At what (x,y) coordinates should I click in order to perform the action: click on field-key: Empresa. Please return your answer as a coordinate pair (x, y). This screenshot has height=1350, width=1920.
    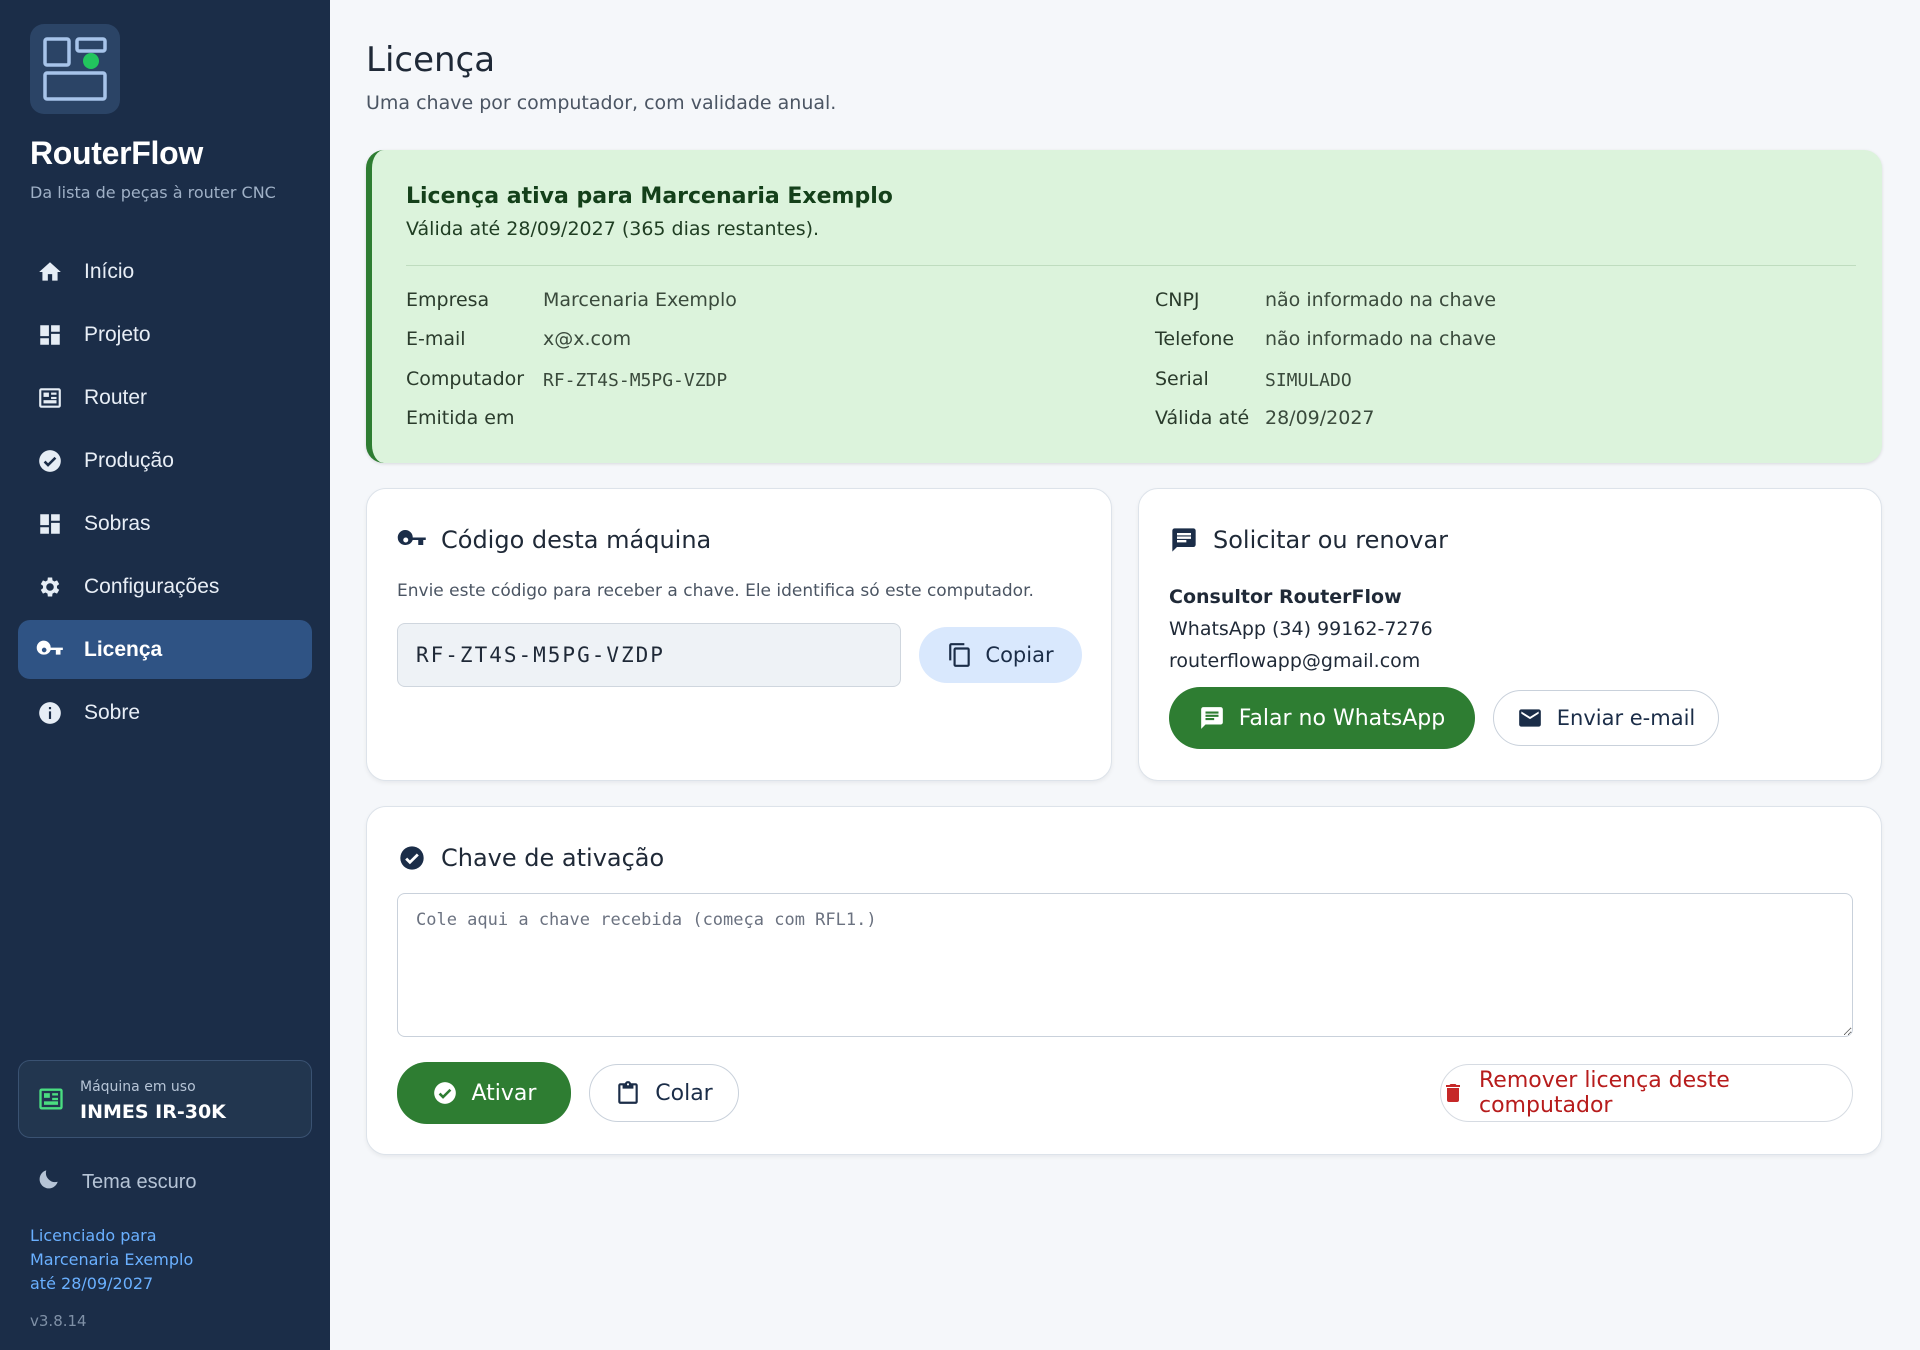
    Looking at the image, I should click on (448, 300).